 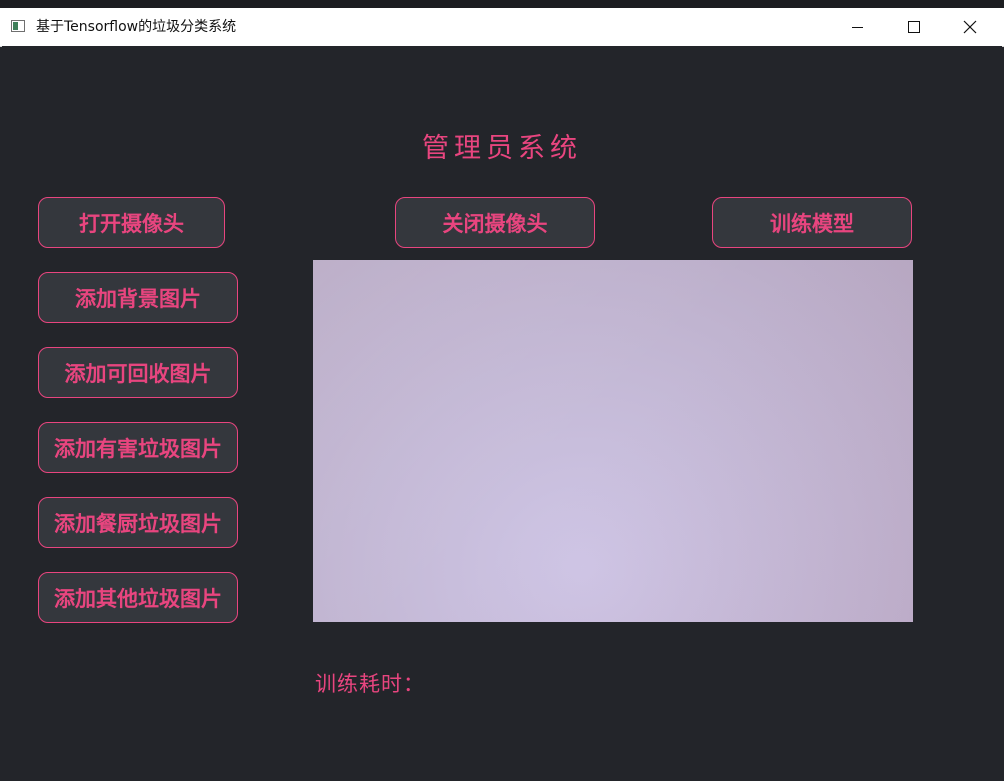 I want to click on add-other-waste-image-button: 添加其他垃圾图片, so click(x=138, y=597).